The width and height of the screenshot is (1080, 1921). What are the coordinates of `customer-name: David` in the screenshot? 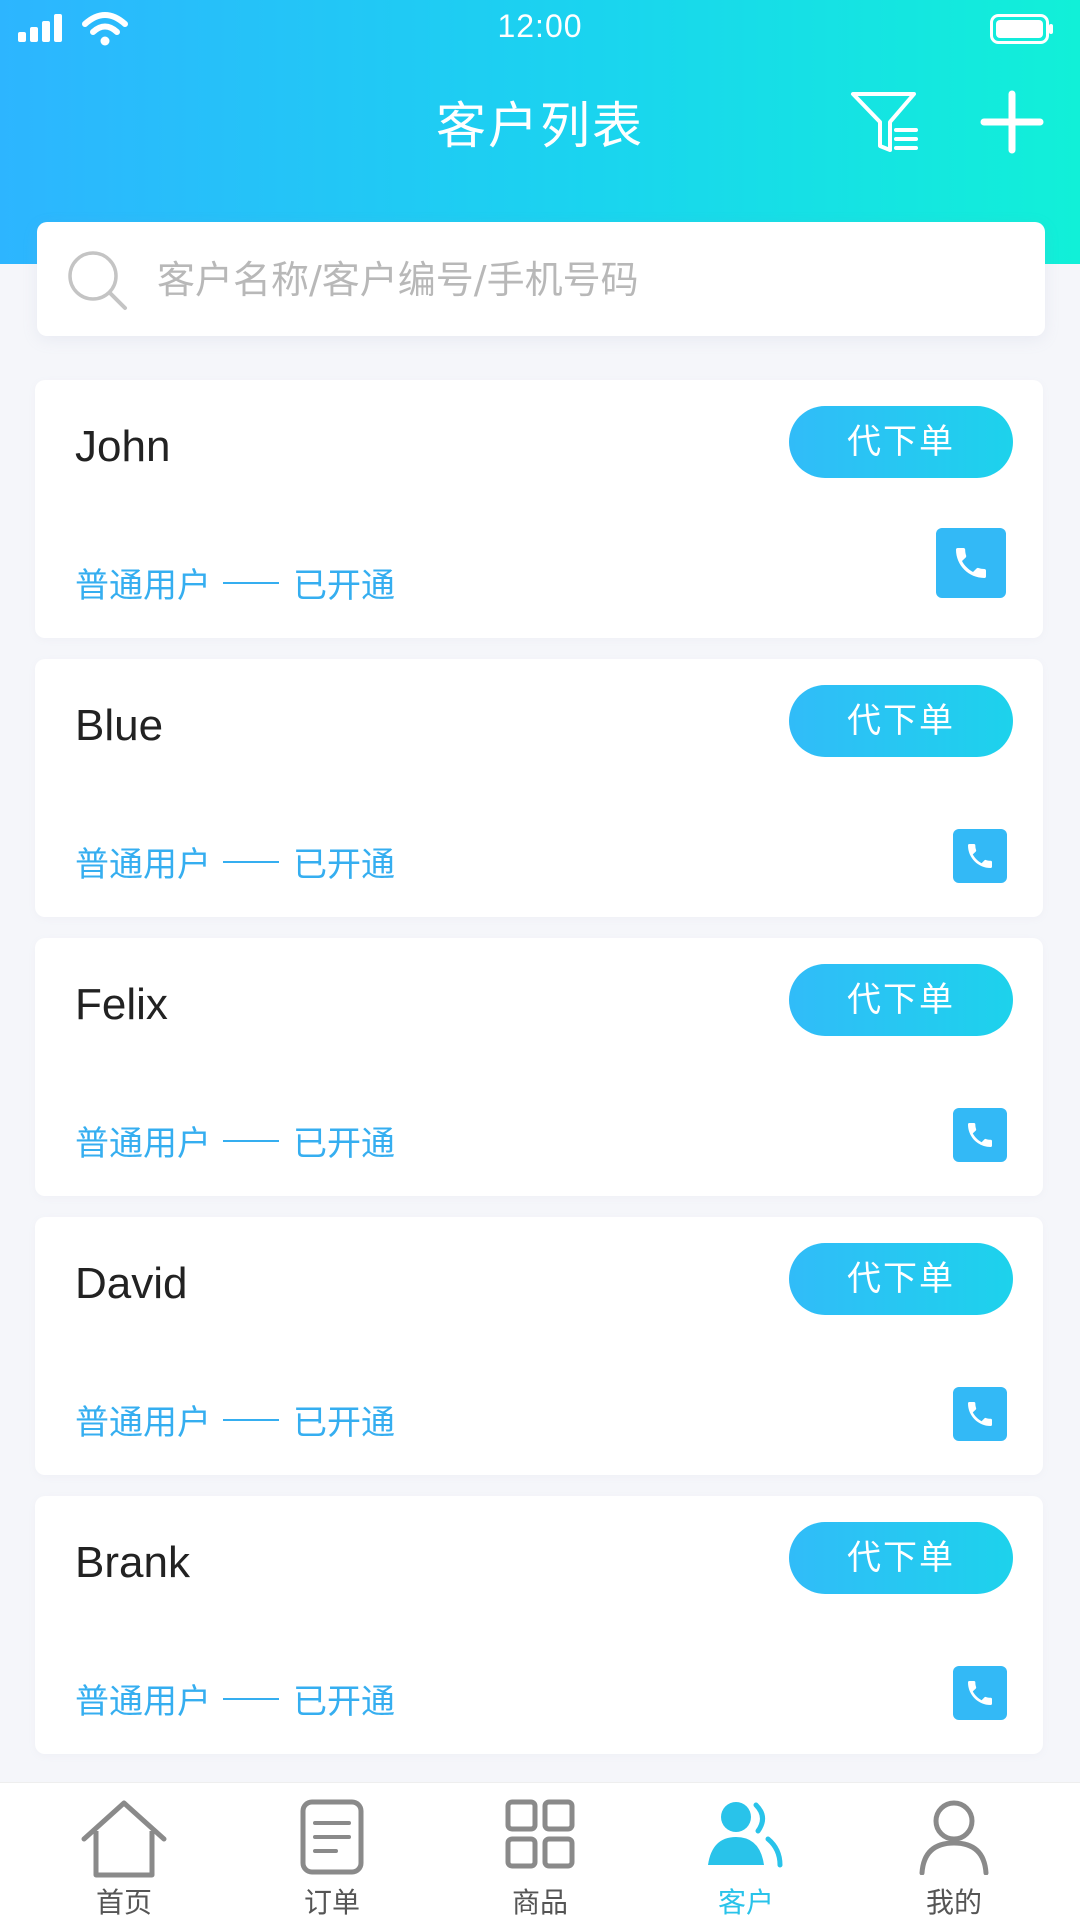 It's located at (131, 1283).